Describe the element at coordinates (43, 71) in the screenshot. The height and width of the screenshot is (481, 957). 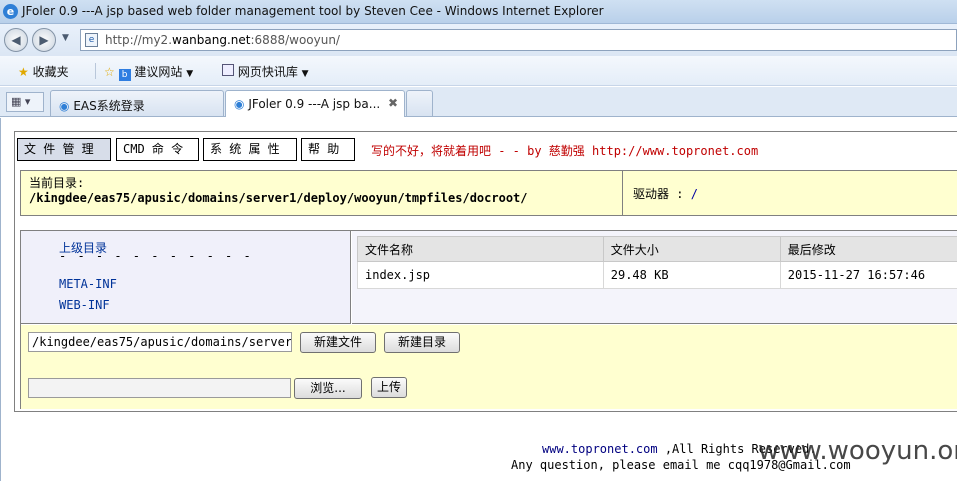
I see `favorites-button: ★ 收藏夹` at that location.